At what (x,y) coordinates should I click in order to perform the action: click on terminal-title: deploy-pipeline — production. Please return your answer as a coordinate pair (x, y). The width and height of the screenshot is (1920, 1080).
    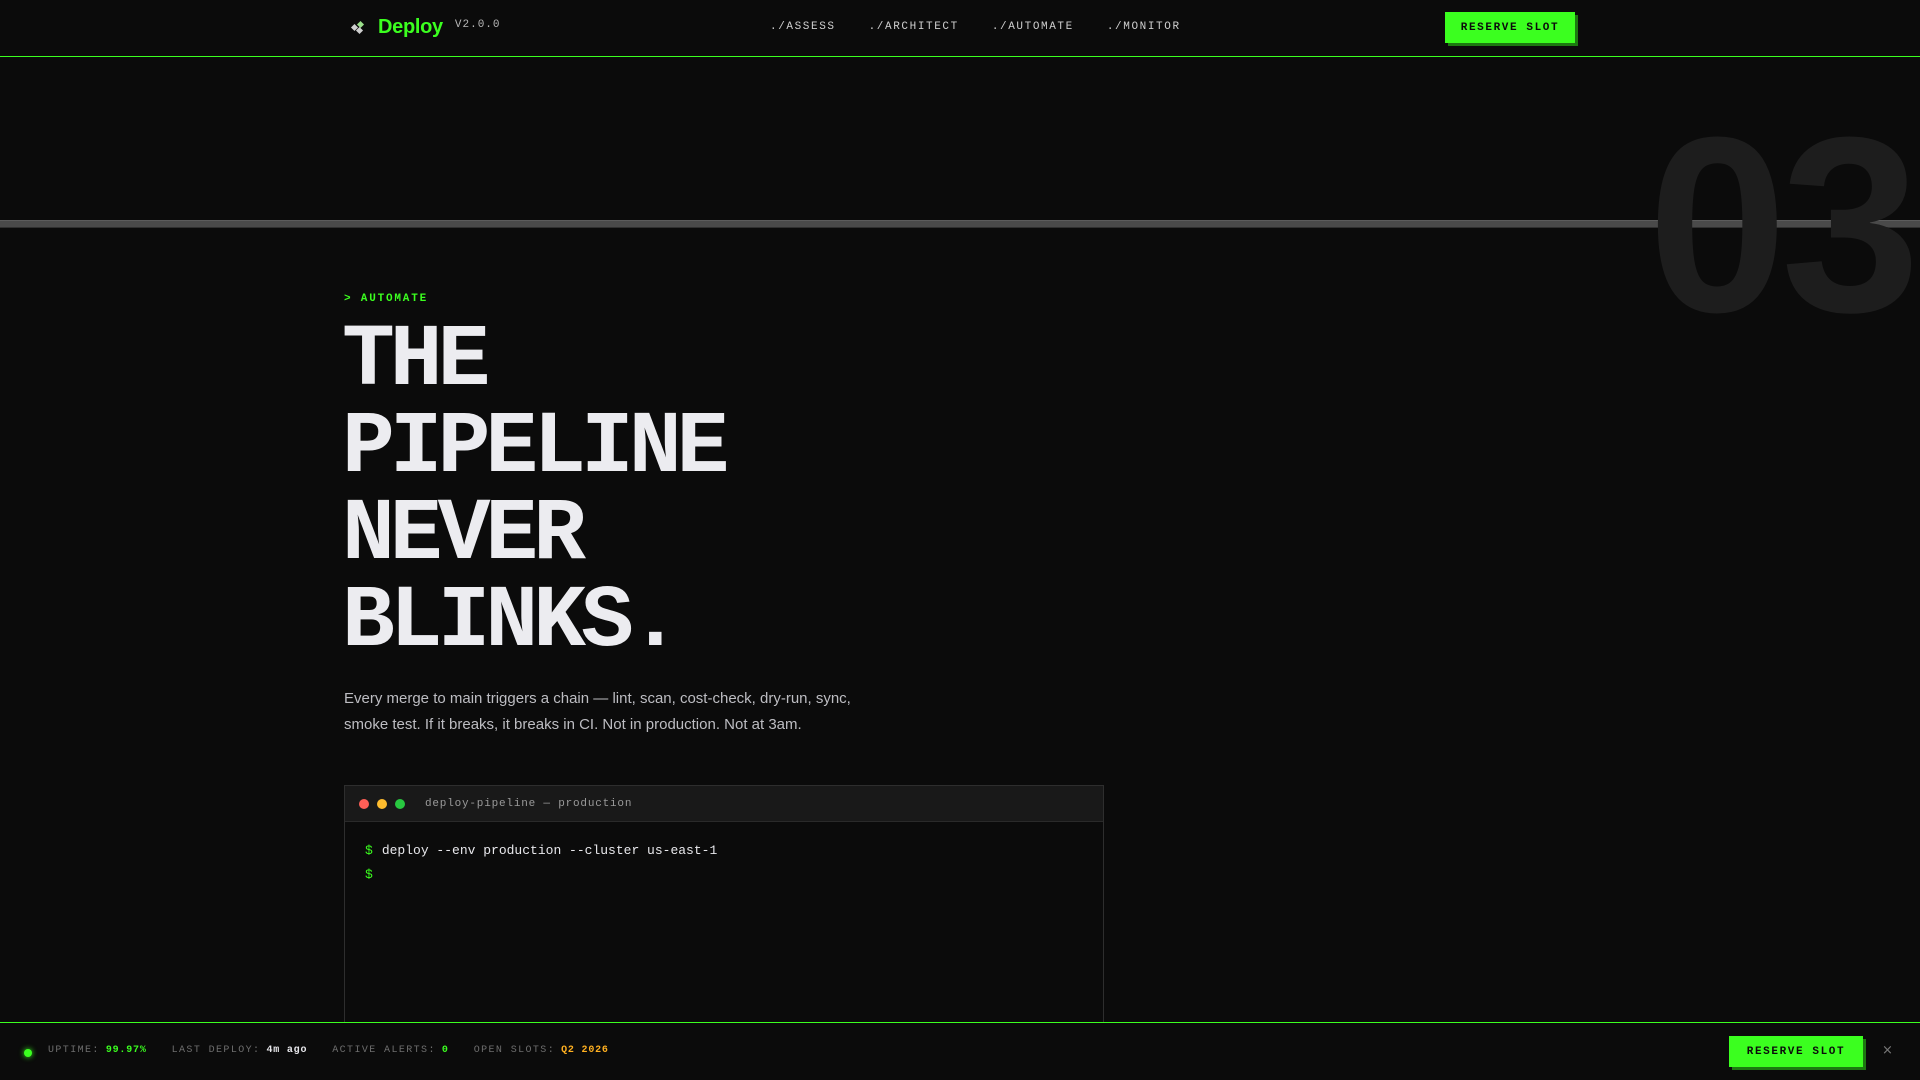
    Looking at the image, I should click on (529, 803).